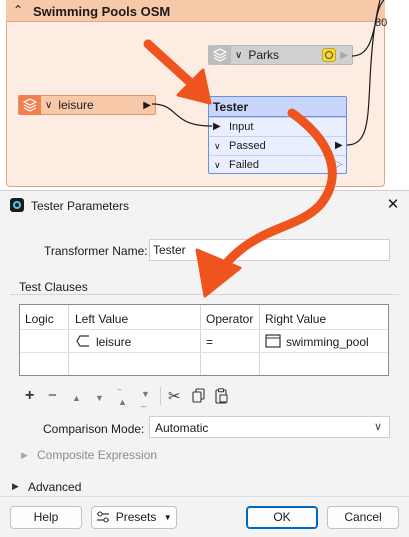 The image size is (409, 537). Describe the element at coordinates (54, 487) in the screenshot. I see `advanced-section-toggle: Advanced` at that location.